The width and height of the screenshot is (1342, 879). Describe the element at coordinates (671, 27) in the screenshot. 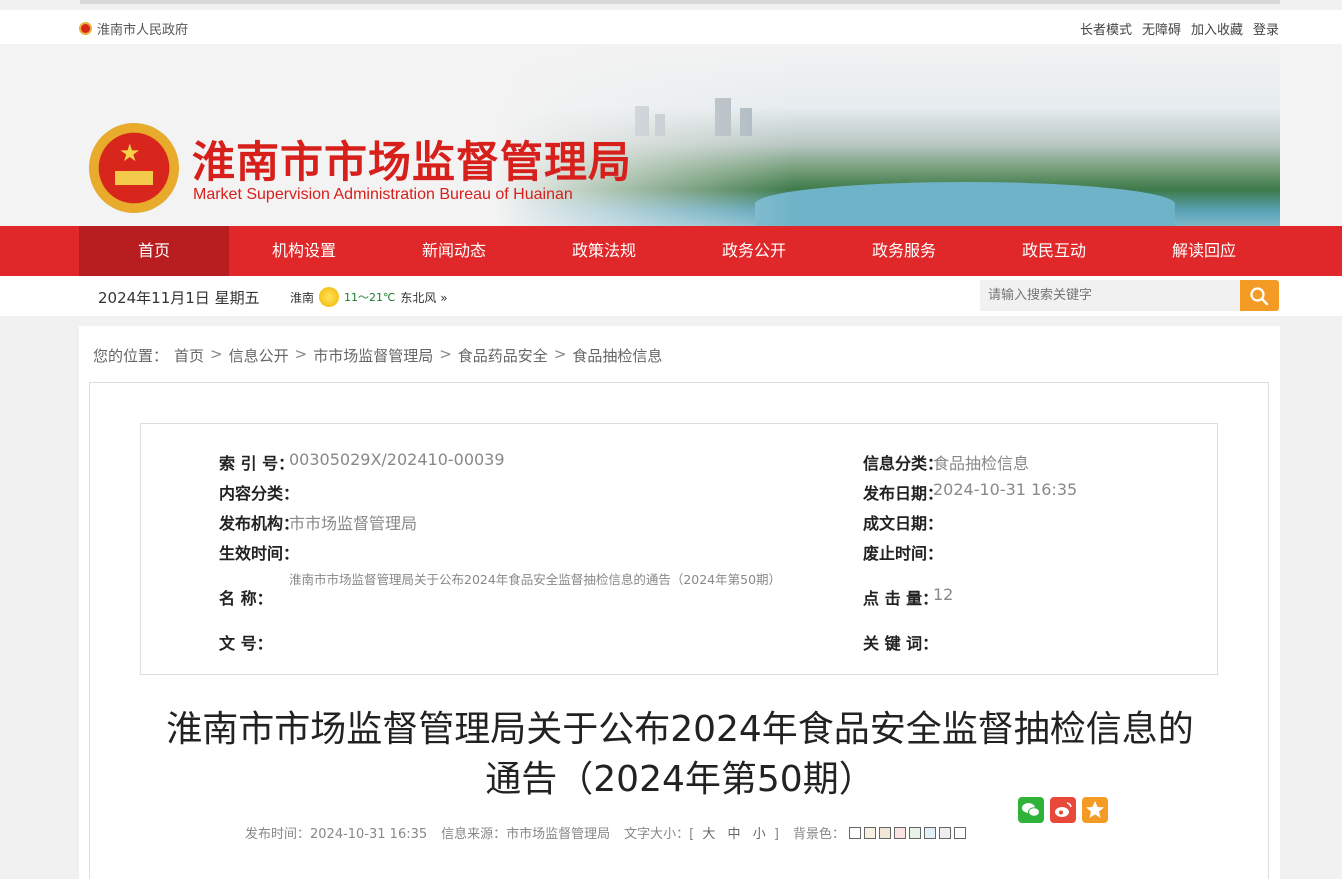

I see `top-bar: 淮南市人民政府 长者模式 无障碍 加入收藏 登录` at that location.